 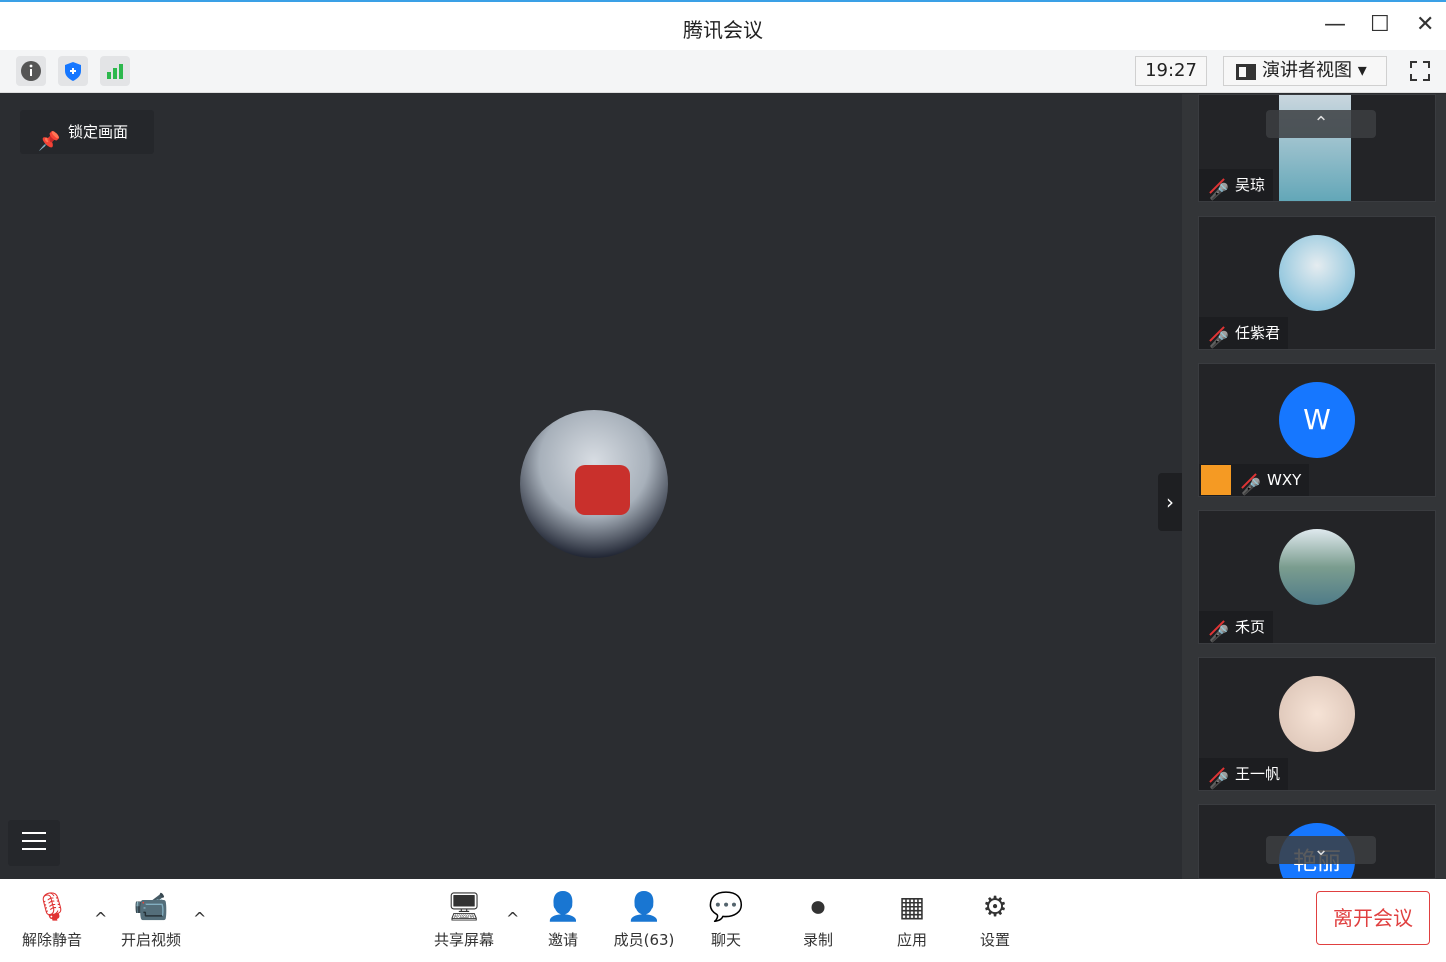 I want to click on start-video-button: 📹 开启视频, so click(x=151, y=919).